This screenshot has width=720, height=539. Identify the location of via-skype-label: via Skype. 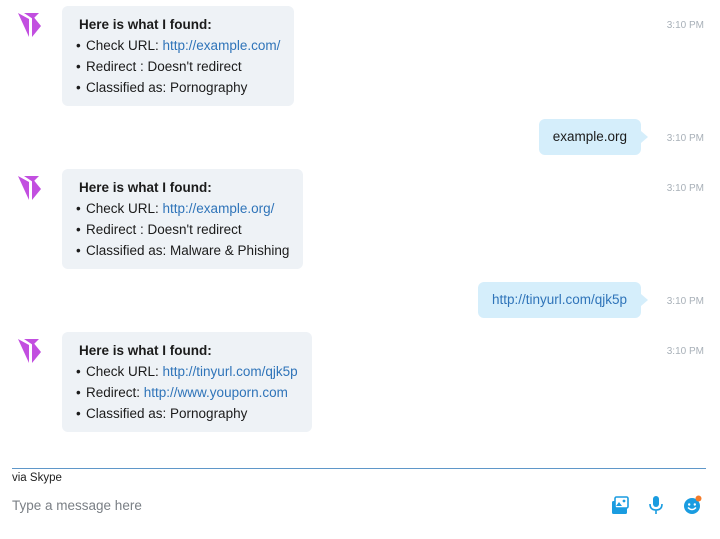
(37, 478).